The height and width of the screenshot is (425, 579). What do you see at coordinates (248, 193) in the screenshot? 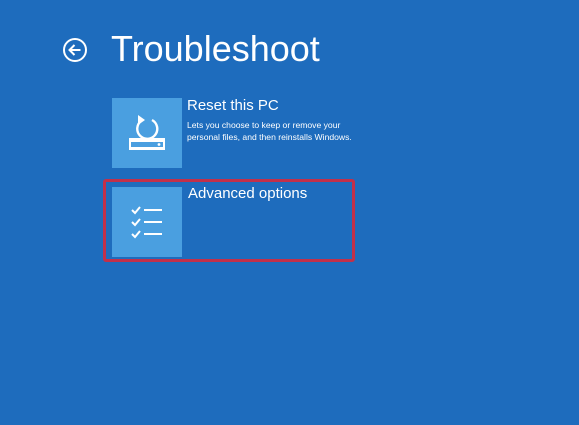
I see `option-title: Advanced options` at bounding box center [248, 193].